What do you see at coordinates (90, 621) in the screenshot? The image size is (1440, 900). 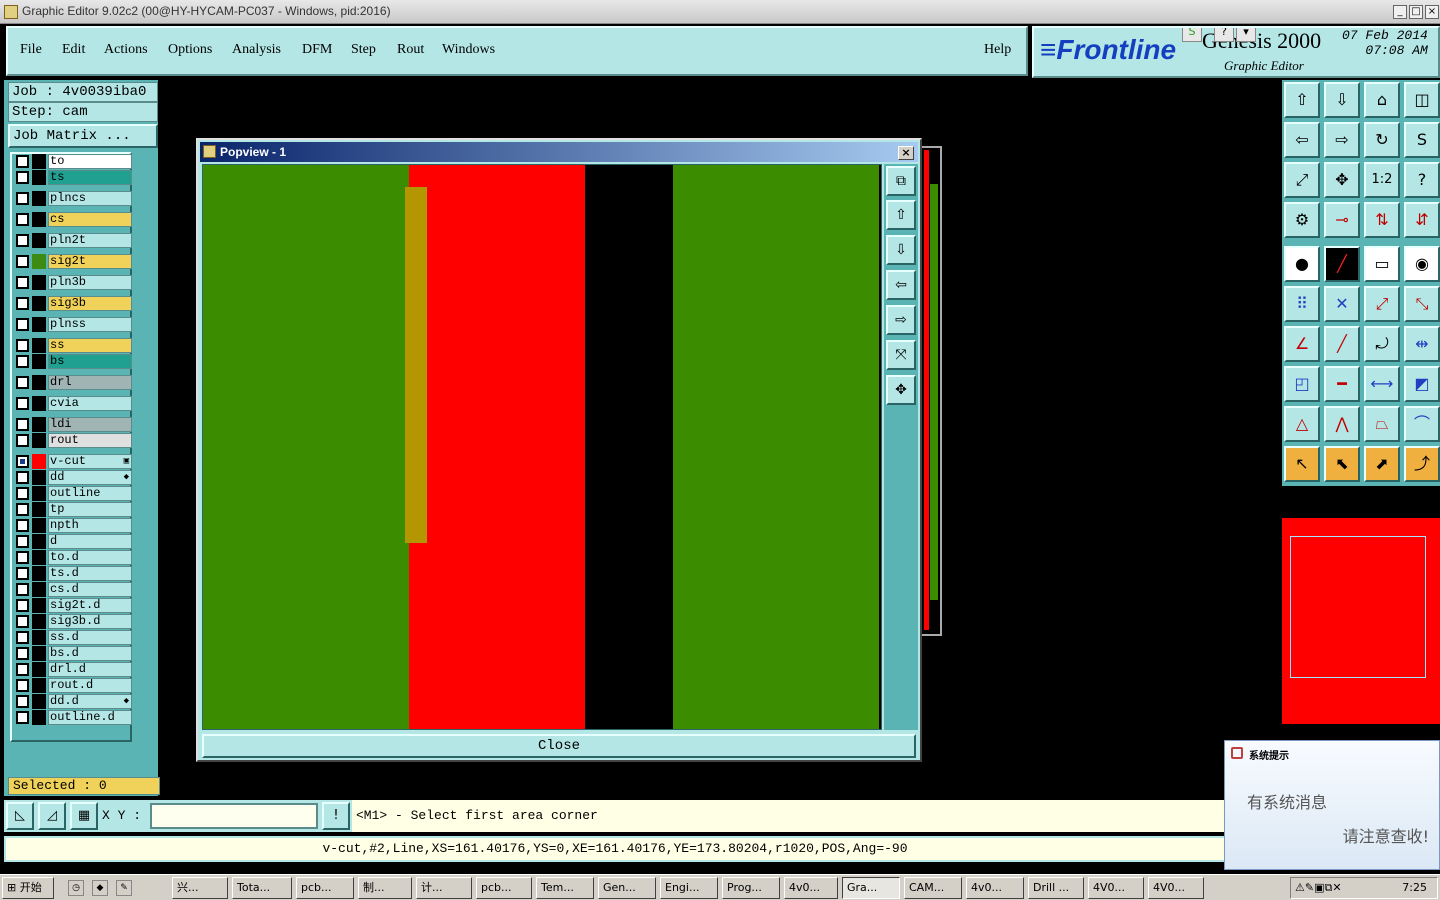 I see `layer-name: sig3b.d` at bounding box center [90, 621].